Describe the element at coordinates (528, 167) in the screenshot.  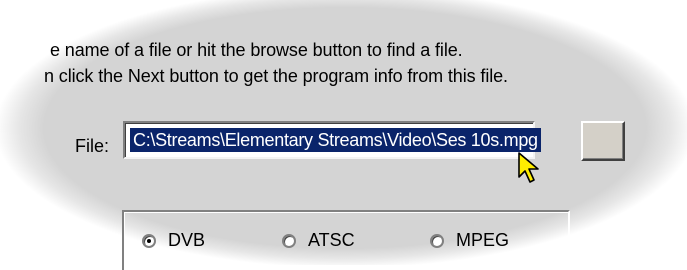
I see `arrow-cursor-icon` at that location.